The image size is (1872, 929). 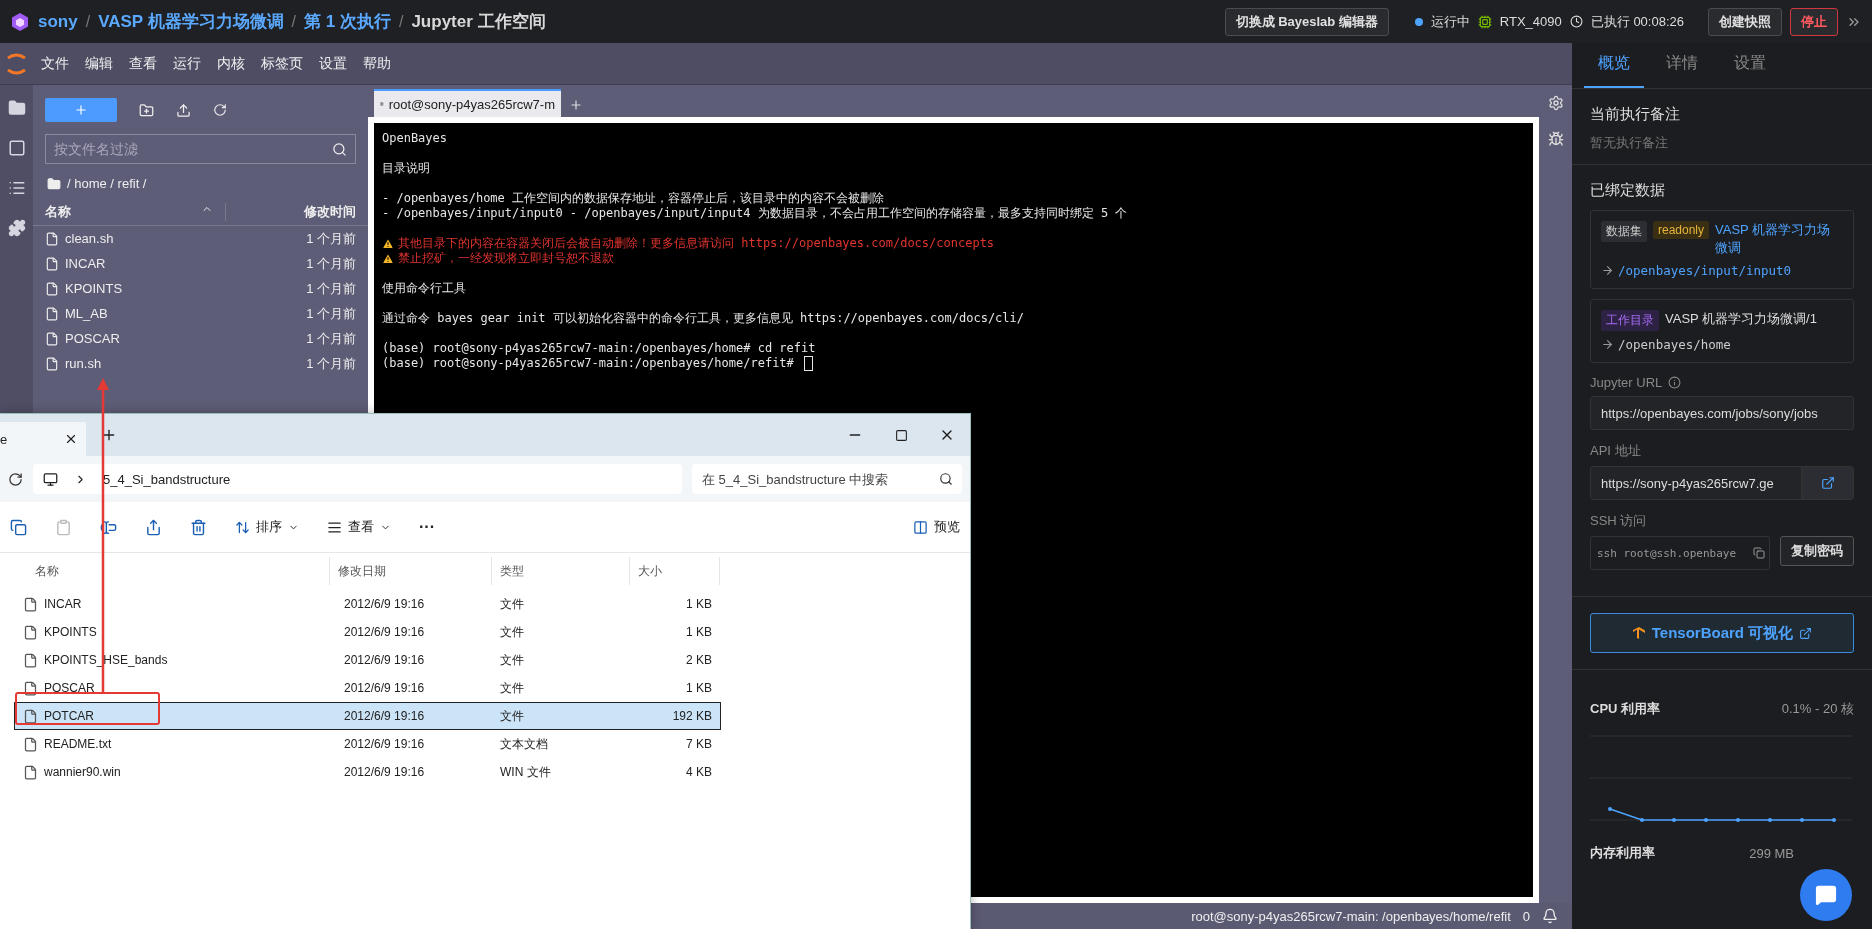 What do you see at coordinates (1779, 239) in the screenshot?
I see `dataset-link: VASP 机器学习力场微调` at bounding box center [1779, 239].